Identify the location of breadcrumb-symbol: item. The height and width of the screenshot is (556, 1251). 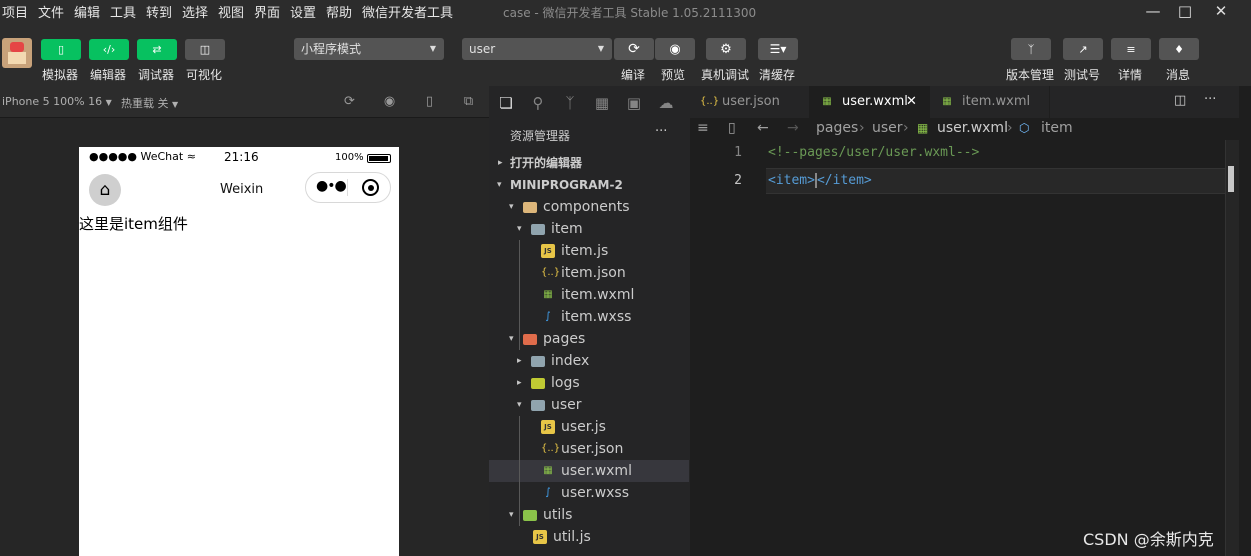
(1057, 128).